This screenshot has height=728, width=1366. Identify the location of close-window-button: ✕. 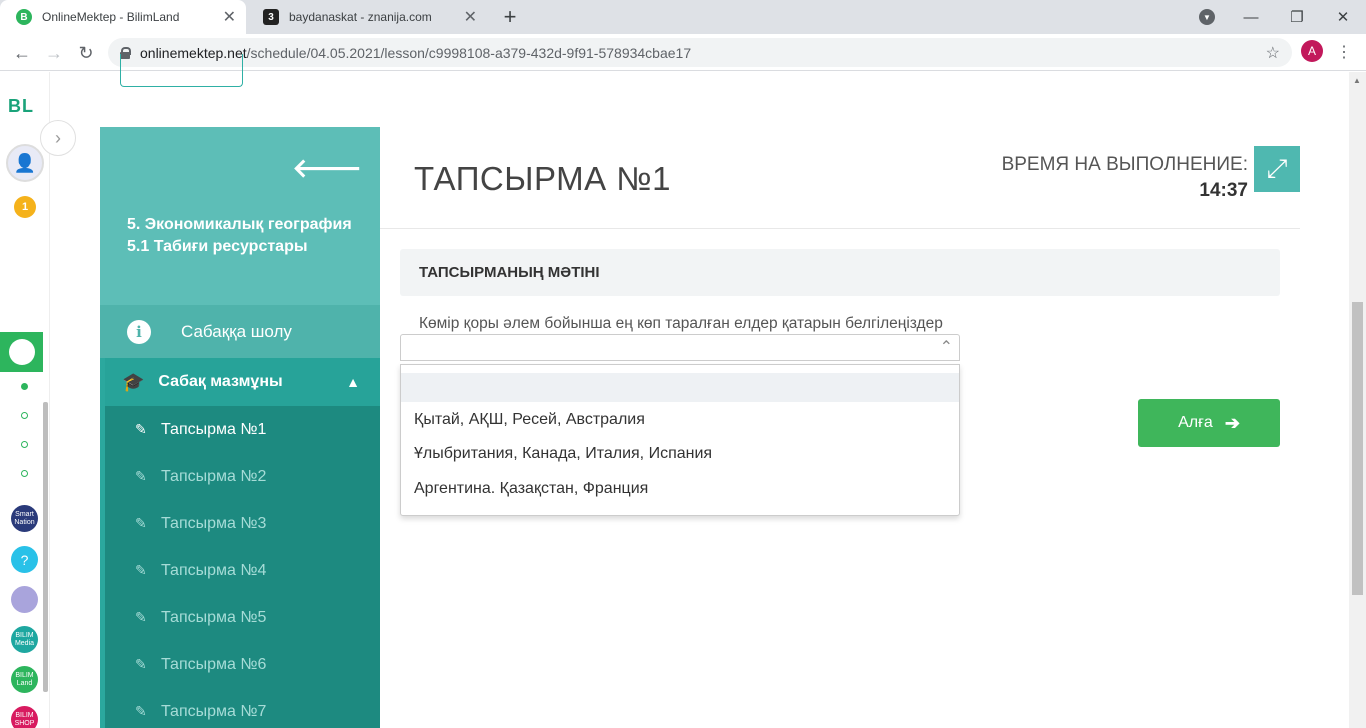
(1343, 17).